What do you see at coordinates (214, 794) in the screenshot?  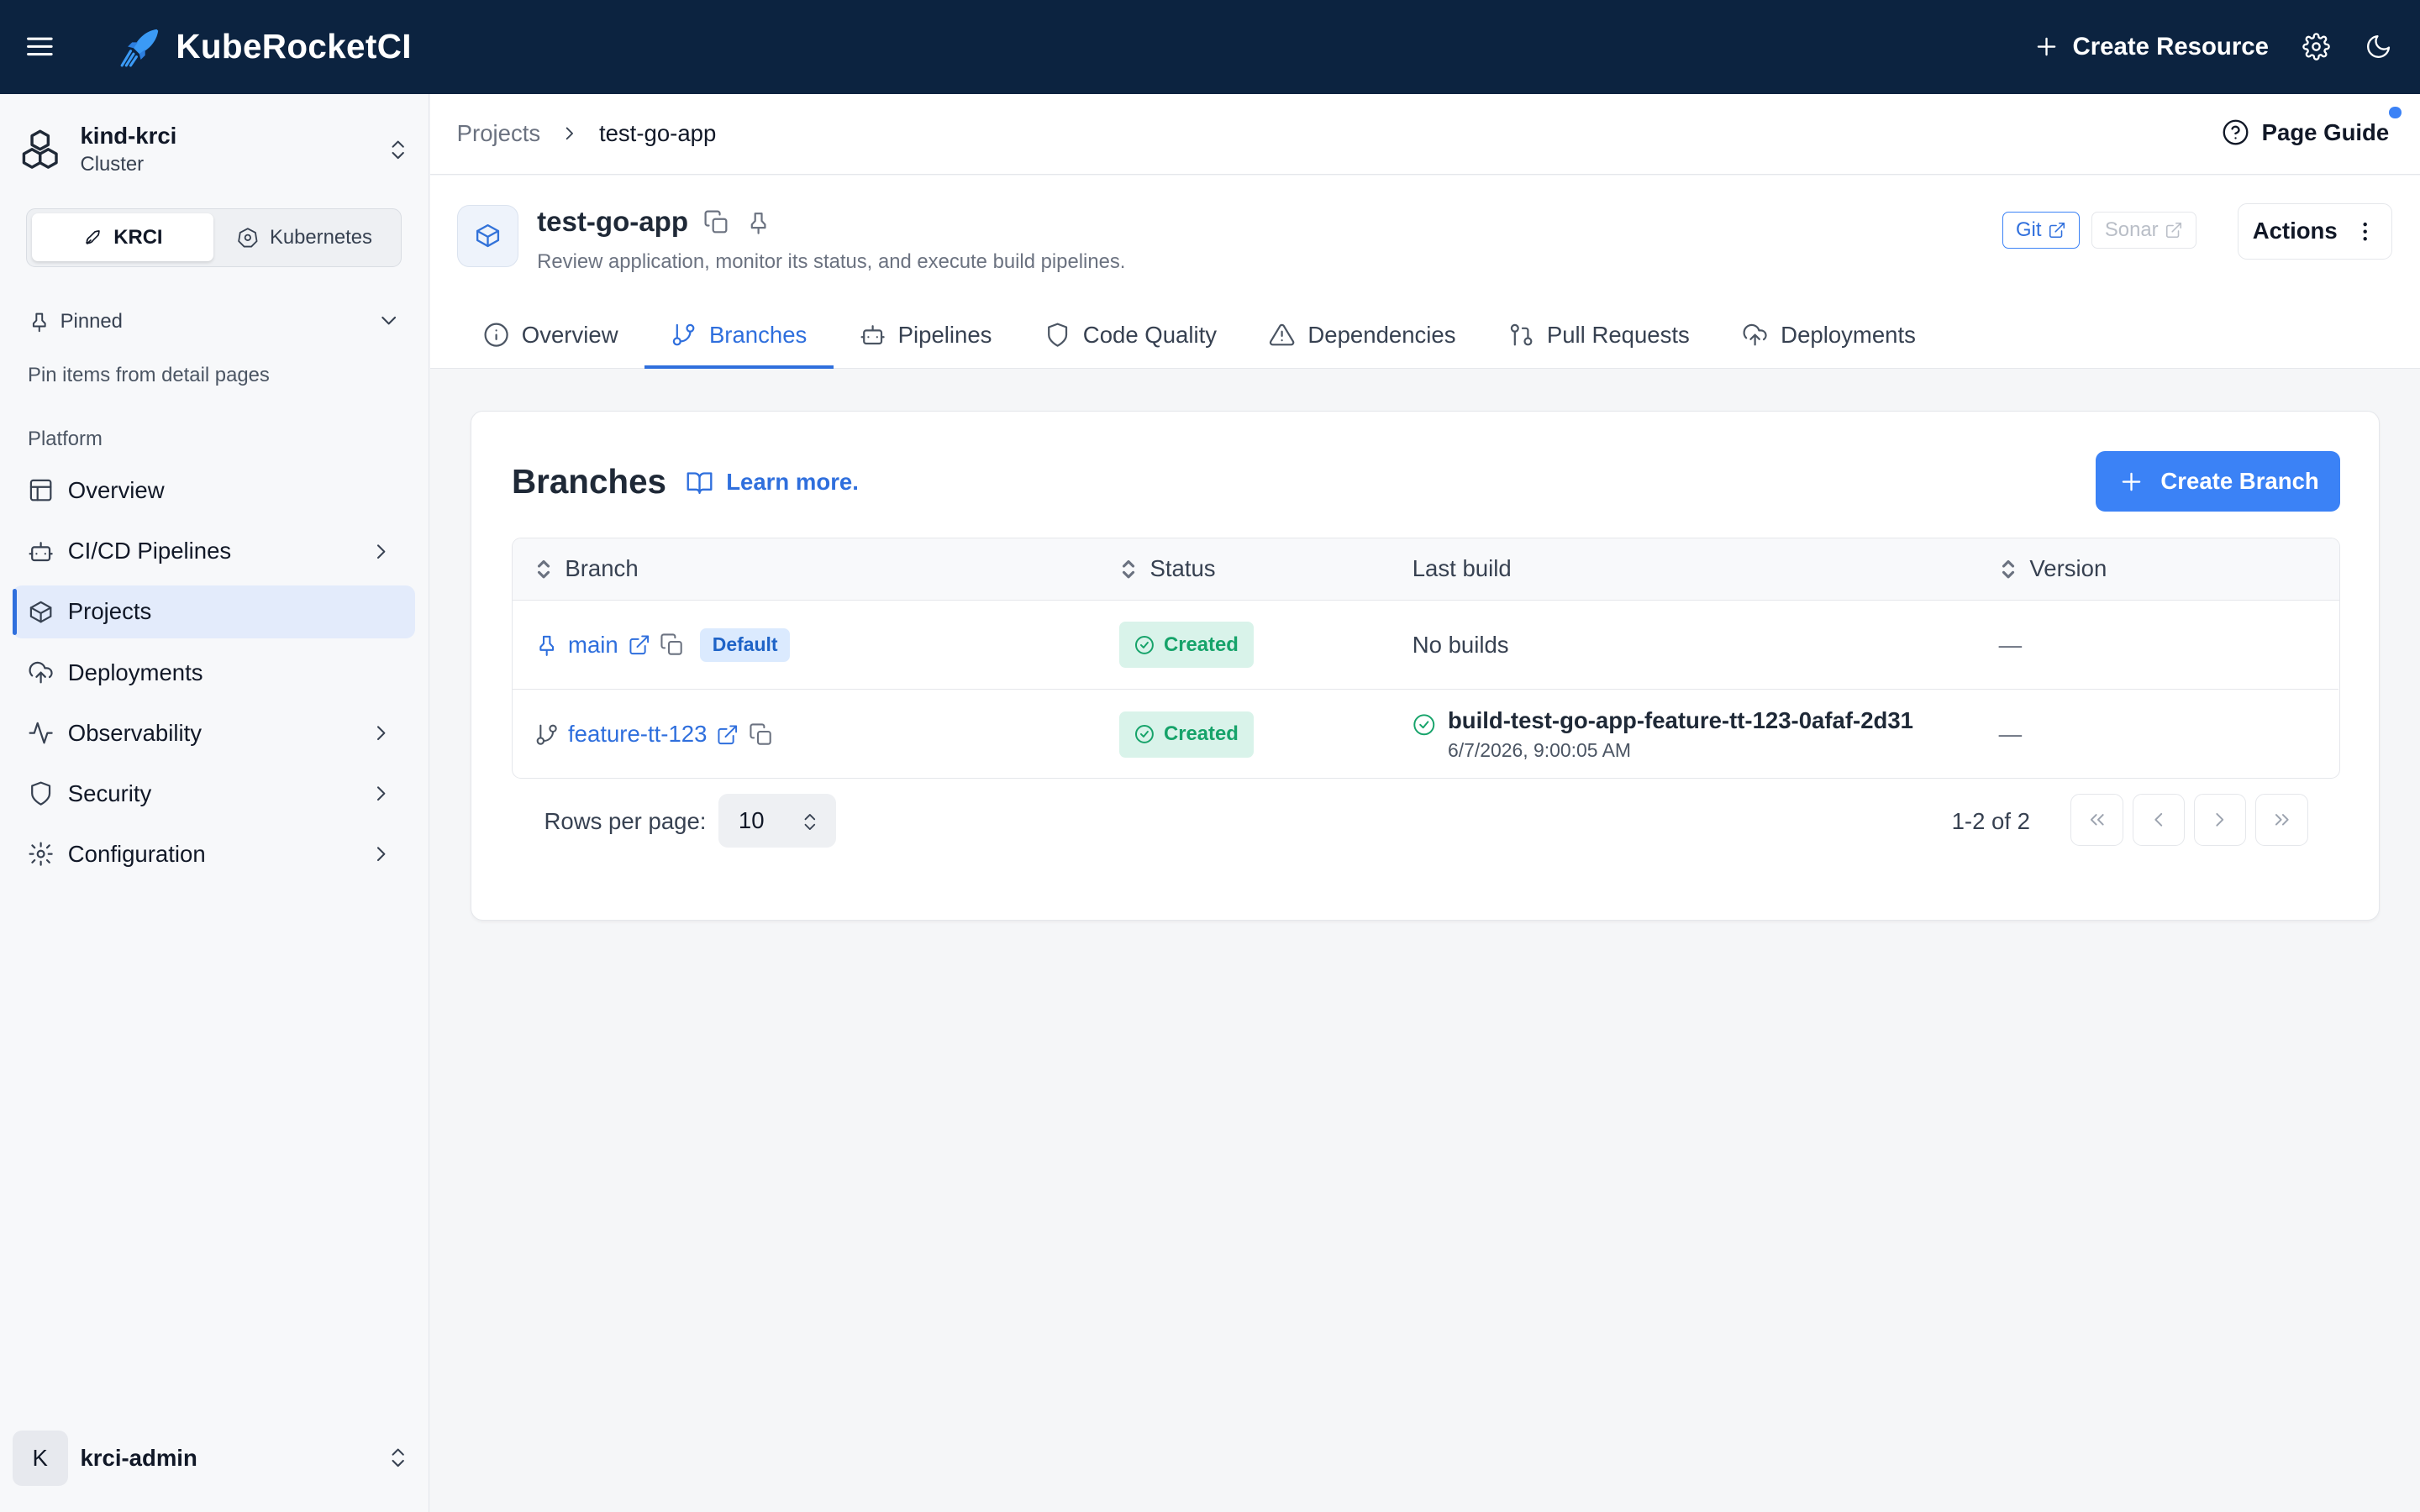 I see `sidebar-item-security: Security` at bounding box center [214, 794].